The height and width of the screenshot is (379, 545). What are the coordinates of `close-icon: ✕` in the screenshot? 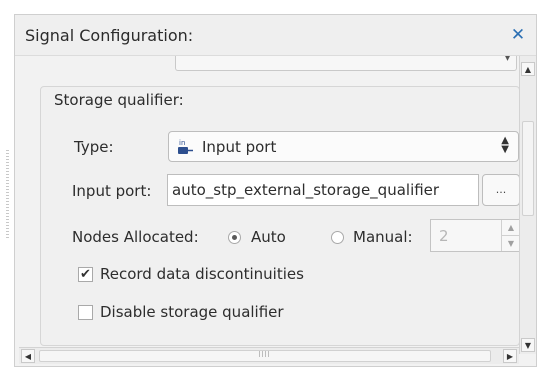 It's located at (518, 35).